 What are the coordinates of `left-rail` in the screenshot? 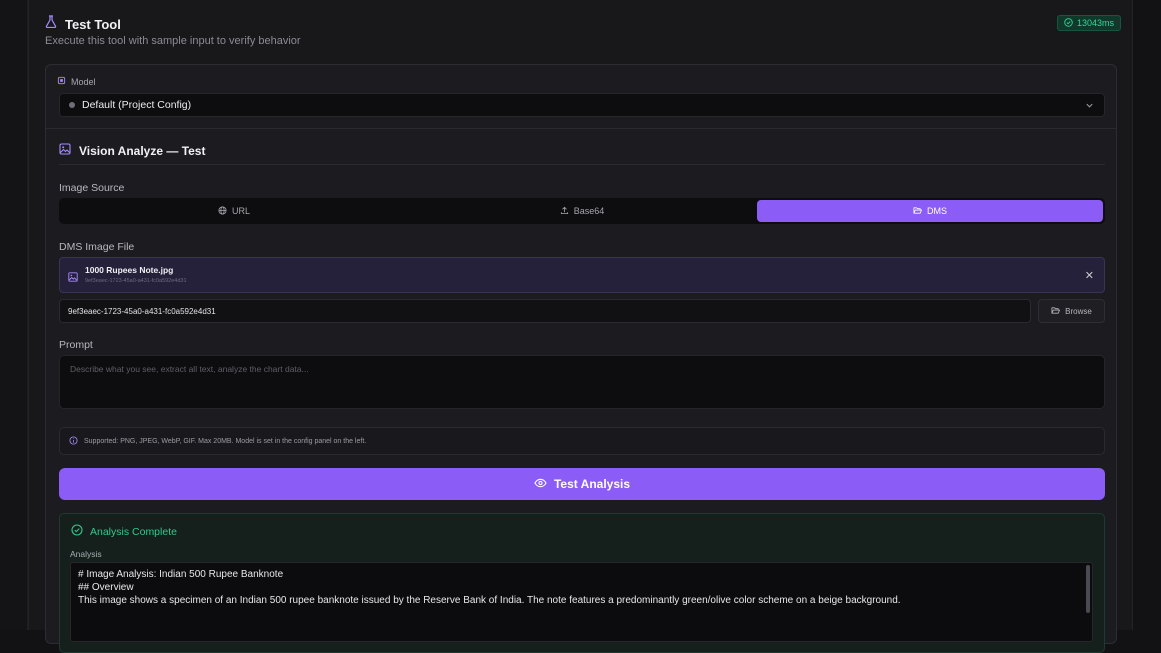 It's located at (14, 315).